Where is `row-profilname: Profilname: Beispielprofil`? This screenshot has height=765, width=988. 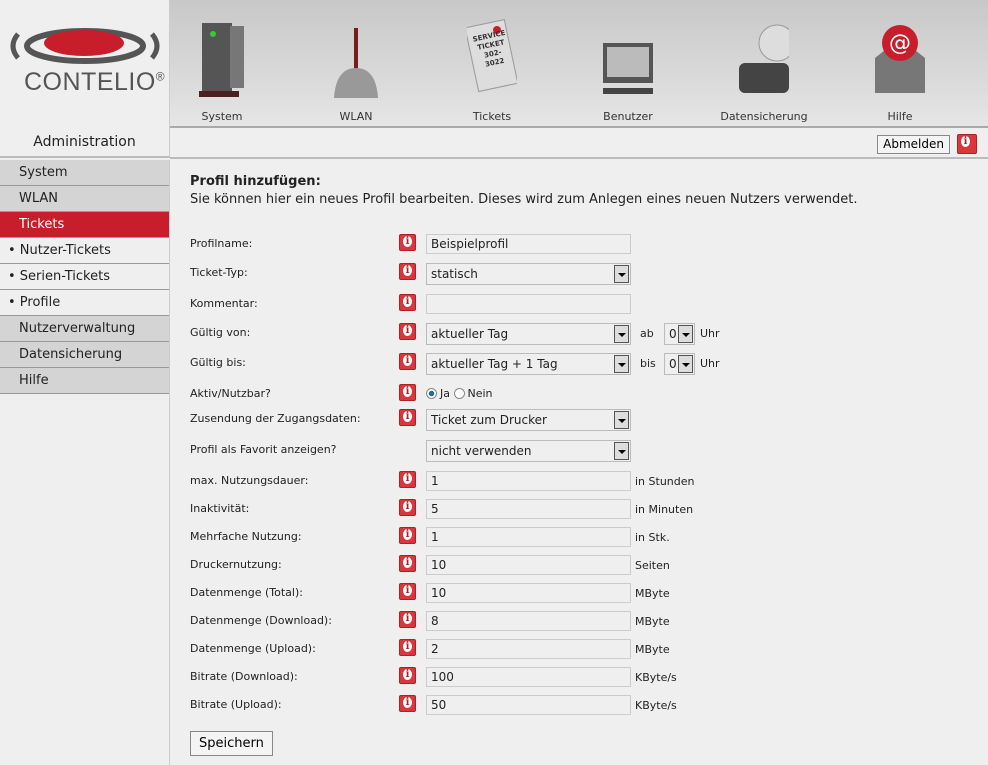
row-profilname: Profilname: Beispielprofil is located at coordinates (490, 245).